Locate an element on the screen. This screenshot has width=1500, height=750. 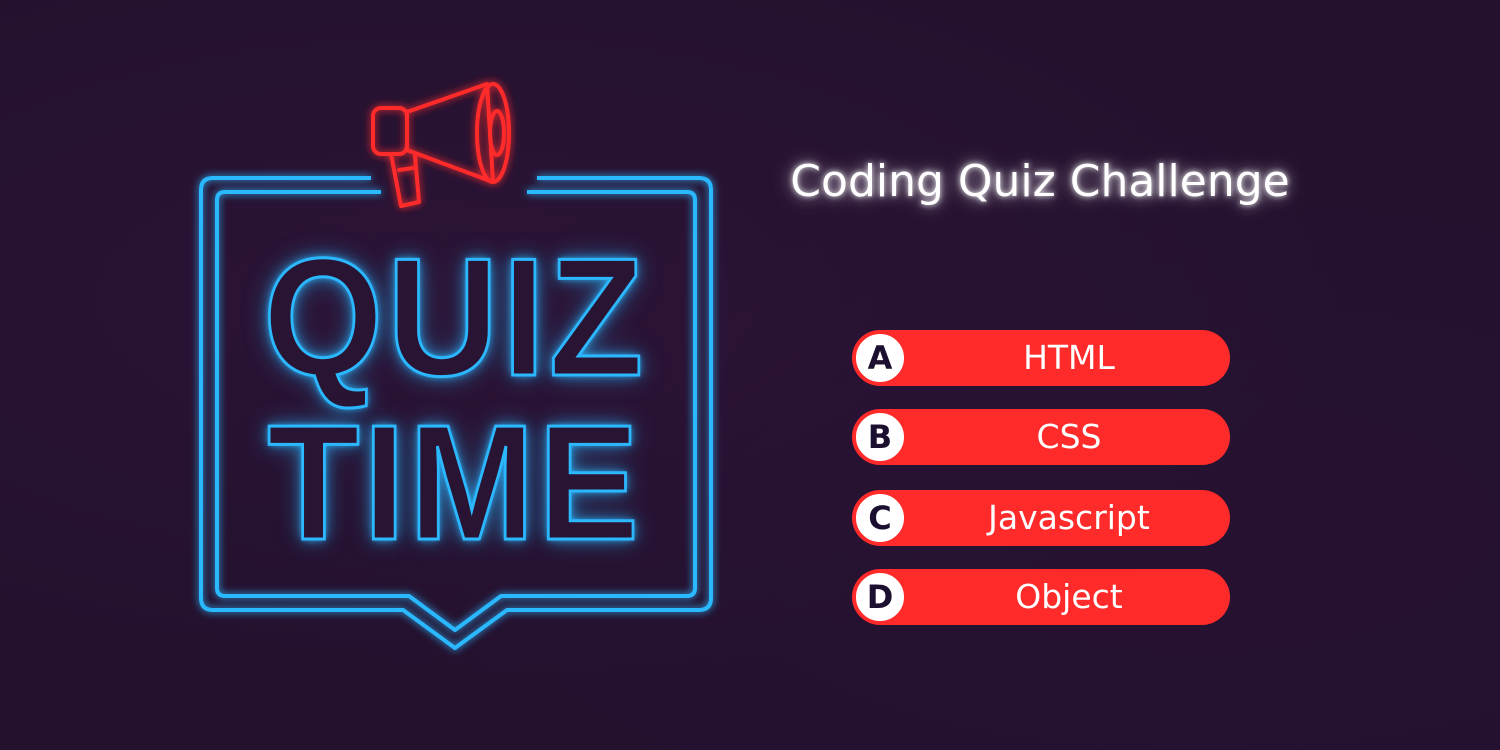
megaphone-icon is located at coordinates (441, 145).